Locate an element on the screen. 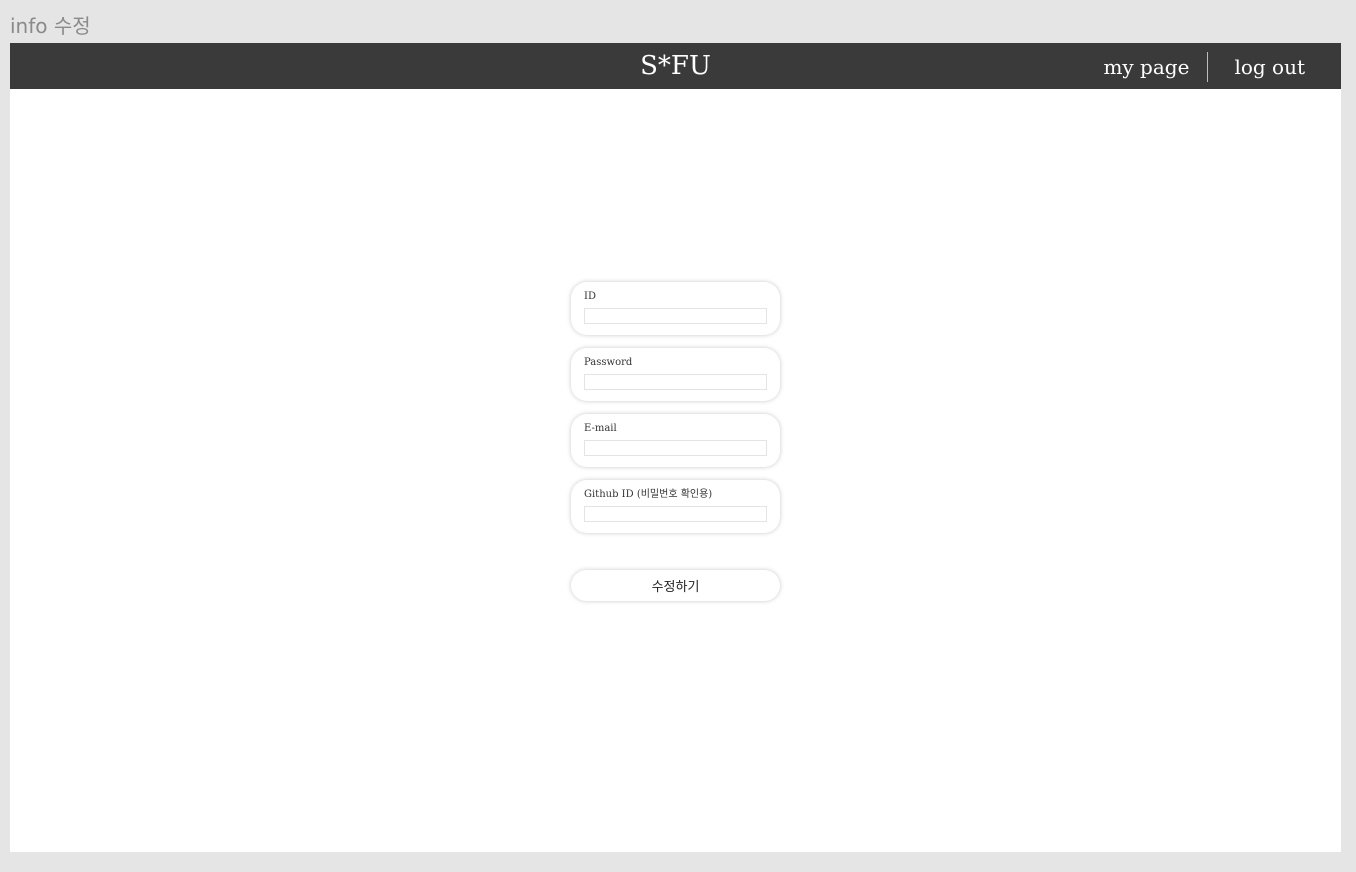 This screenshot has height=872, width=1356. github-id-label: Github ID (비밀번호 확인용) is located at coordinates (648, 494).